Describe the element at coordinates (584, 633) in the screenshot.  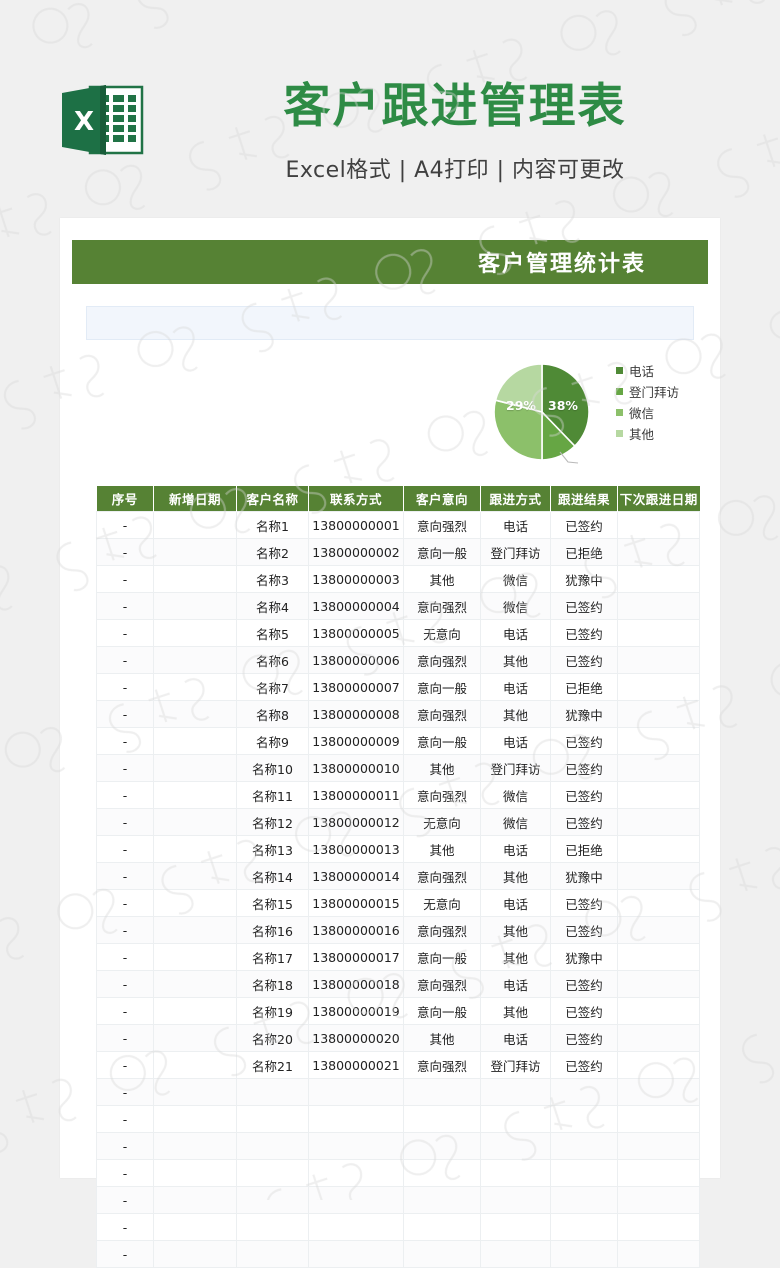
I see `table-cell-r4-c6: 已签约` at that location.